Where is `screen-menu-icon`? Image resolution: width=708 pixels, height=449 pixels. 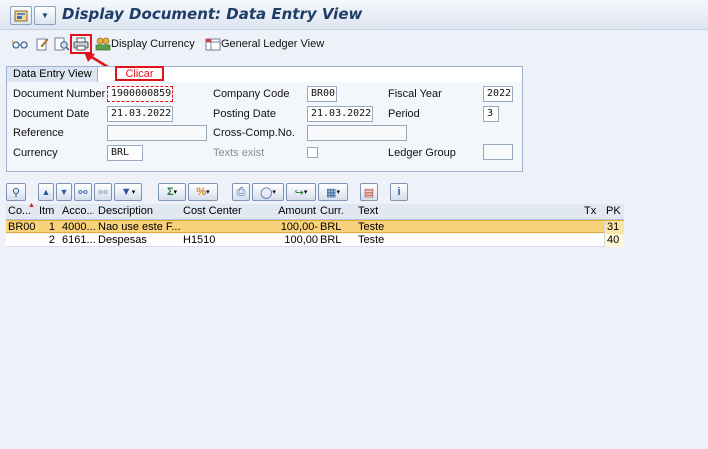
screen-menu-icon is located at coordinates (21, 15).